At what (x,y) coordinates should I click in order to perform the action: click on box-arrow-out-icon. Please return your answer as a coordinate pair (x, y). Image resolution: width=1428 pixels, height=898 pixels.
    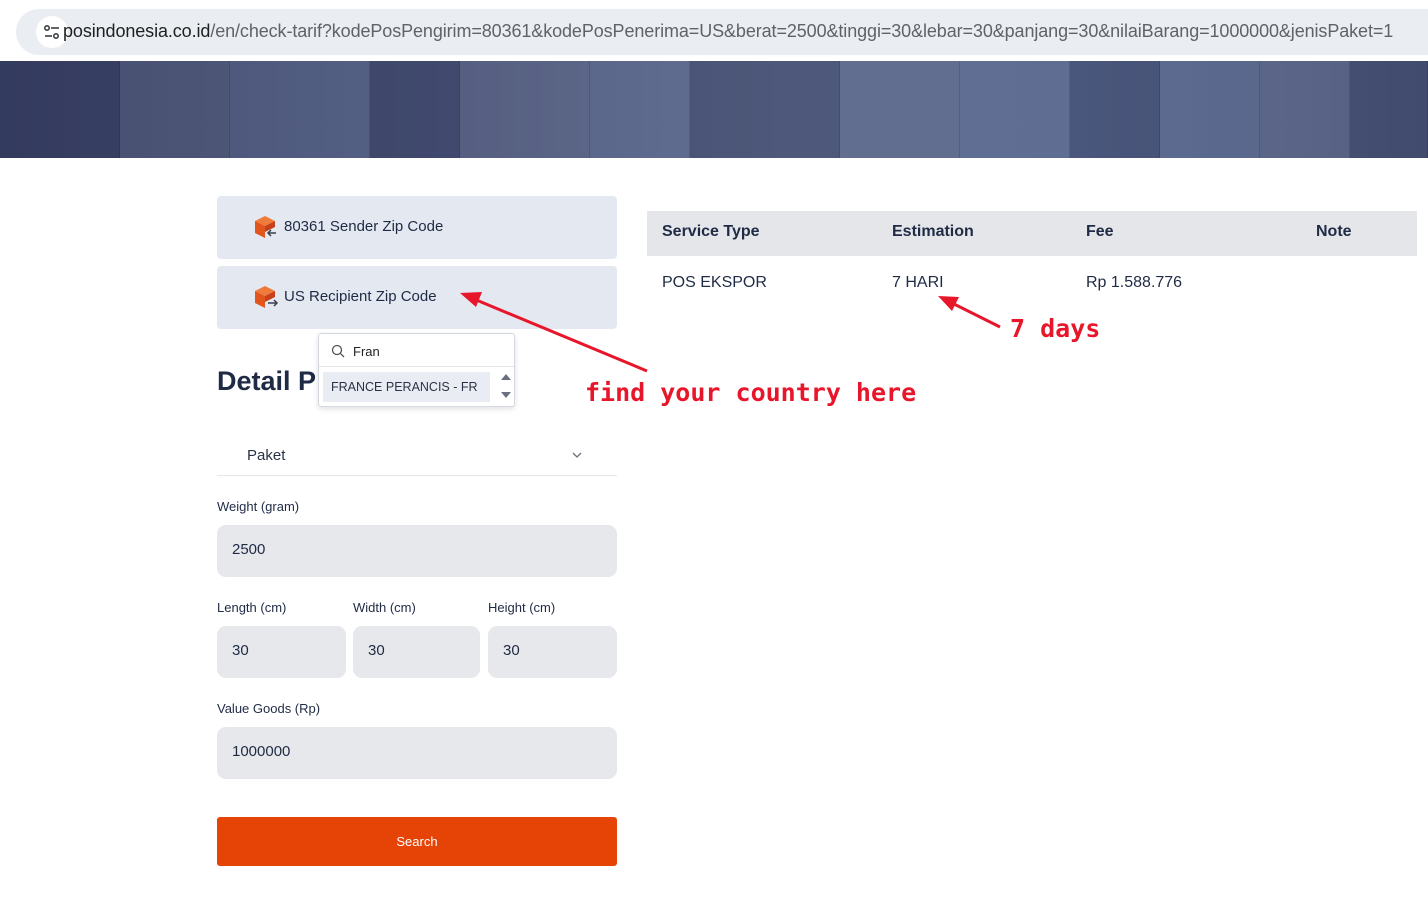
    Looking at the image, I should click on (267, 297).